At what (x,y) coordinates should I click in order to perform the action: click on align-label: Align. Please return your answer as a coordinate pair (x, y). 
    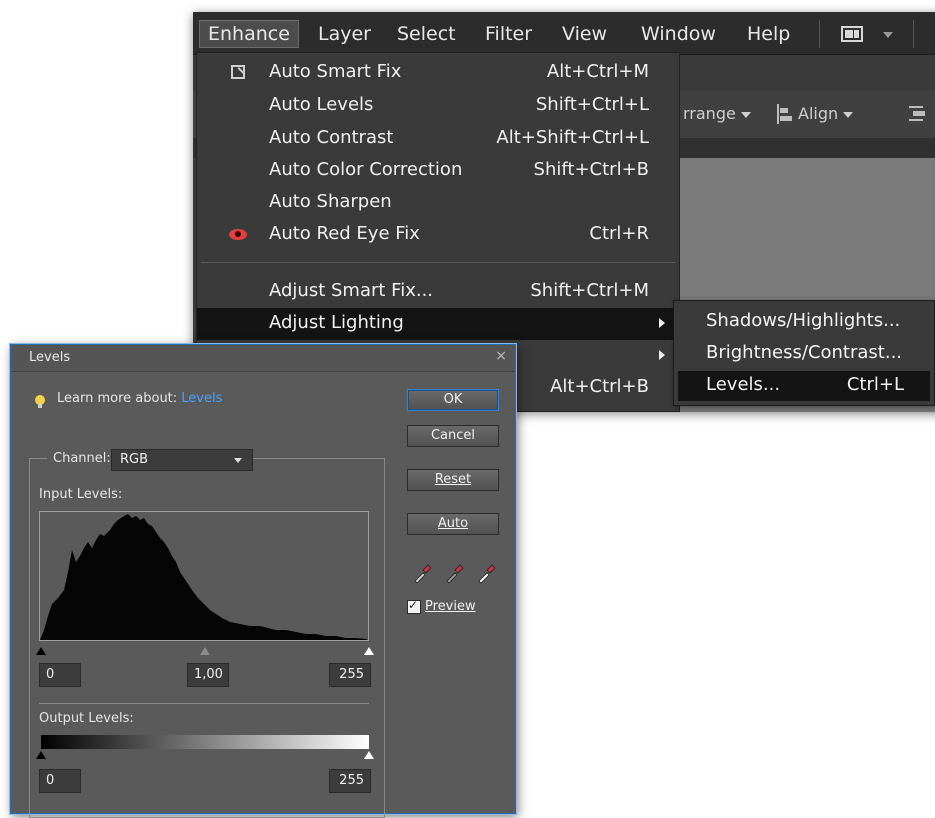
    Looking at the image, I should click on (818, 113).